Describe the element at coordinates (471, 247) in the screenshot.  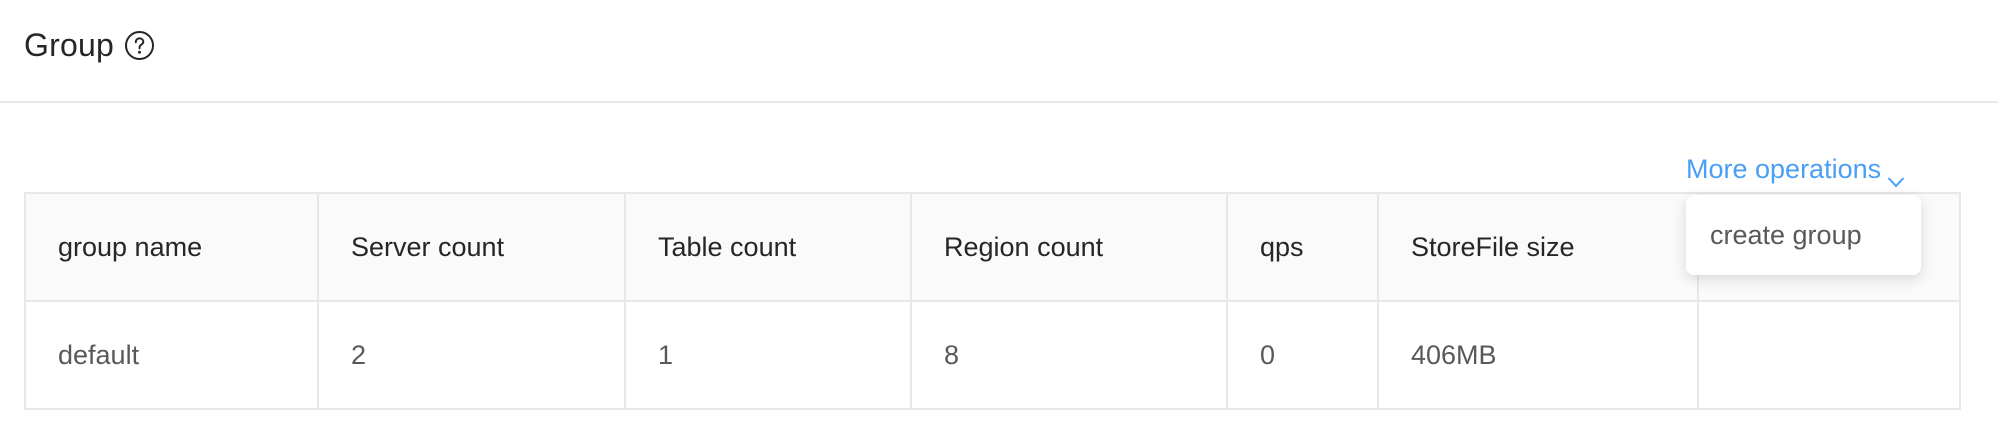
I see `column-header-server-count: Server count` at that location.